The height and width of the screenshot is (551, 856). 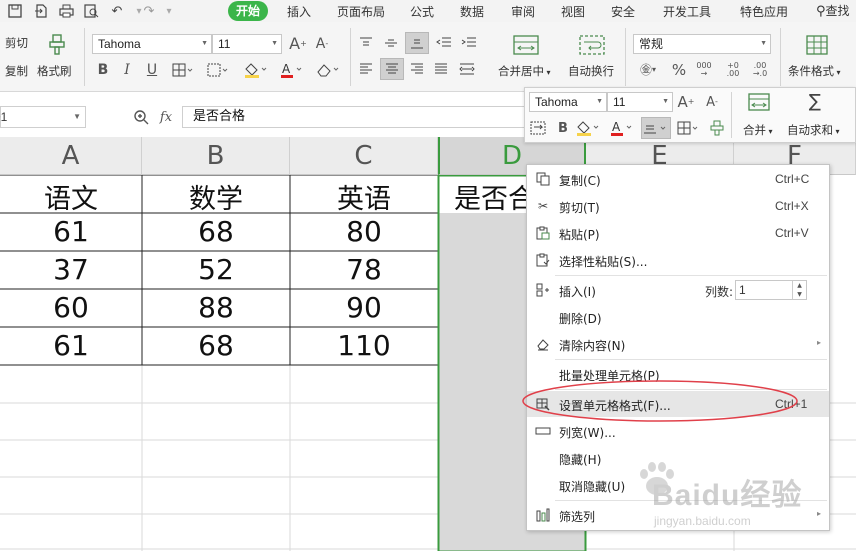 I want to click on mini-font-name-select: Tahoma ▼, so click(x=568, y=102).